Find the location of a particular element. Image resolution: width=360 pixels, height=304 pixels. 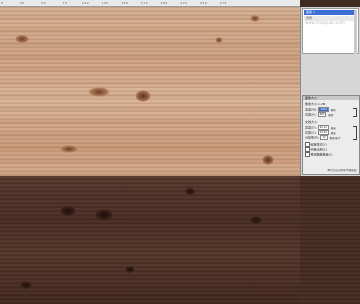

height-unit: 像素 is located at coordinates (330, 115).